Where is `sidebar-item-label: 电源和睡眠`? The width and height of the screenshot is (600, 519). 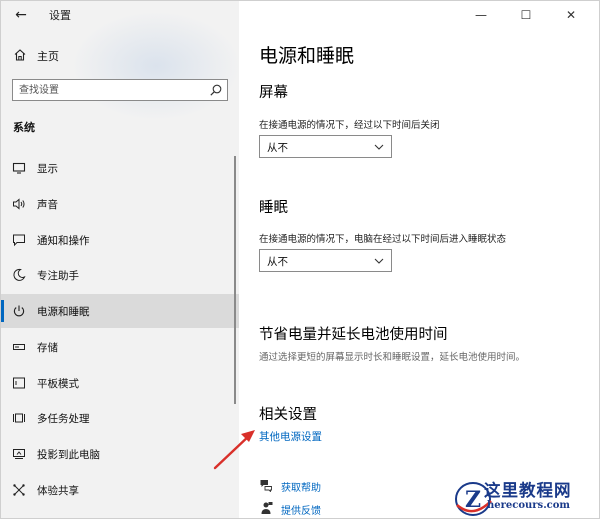 sidebar-item-label: 电源和睡眠 is located at coordinates (63, 312).